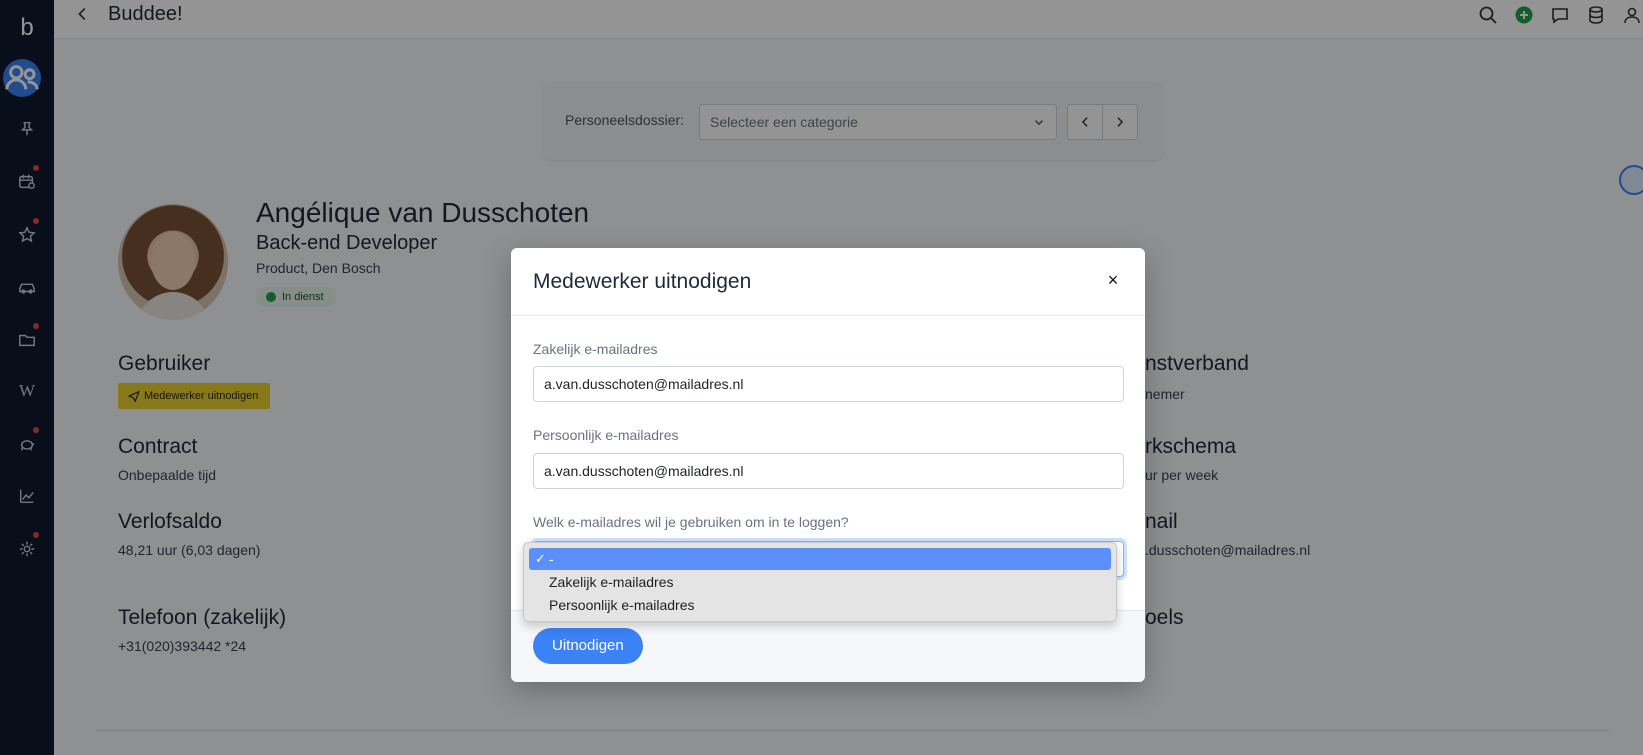 The width and height of the screenshot is (1643, 755). Describe the element at coordinates (1113, 280) in the screenshot. I see `close-icon: ×` at that location.